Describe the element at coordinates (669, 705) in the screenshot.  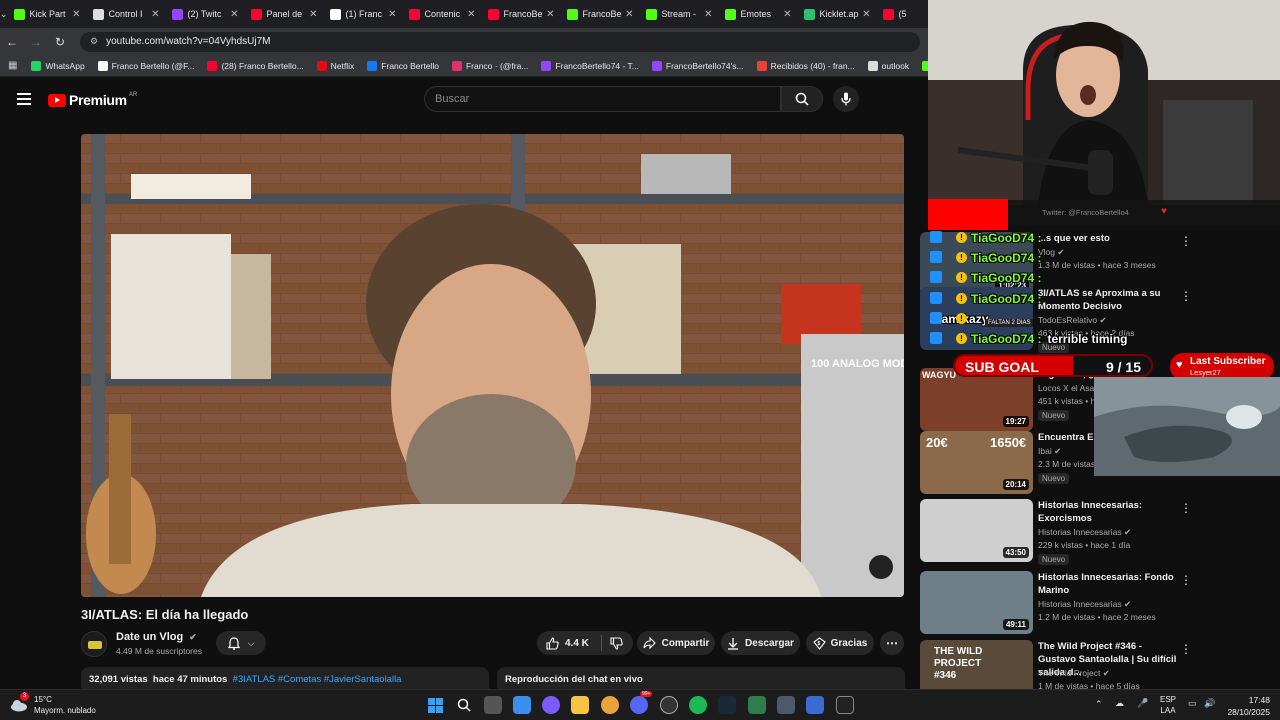
I see `obs-icon` at that location.